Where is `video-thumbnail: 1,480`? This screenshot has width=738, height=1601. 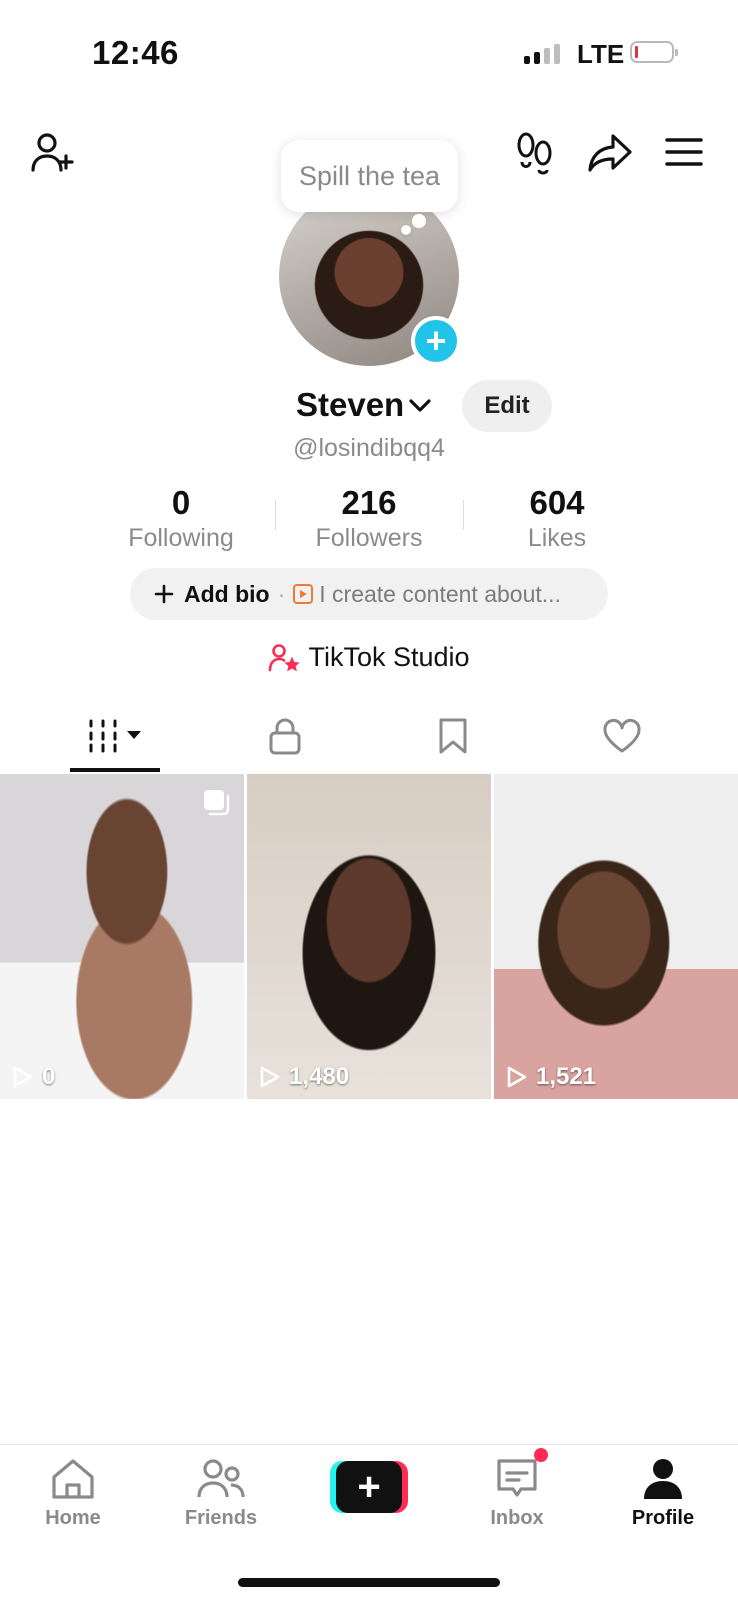
video-thumbnail: 1,480 is located at coordinates (369, 936).